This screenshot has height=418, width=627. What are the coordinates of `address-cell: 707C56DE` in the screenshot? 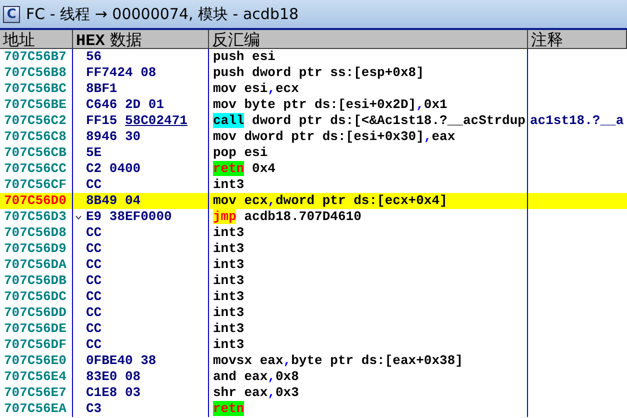 It's located at (36, 329).